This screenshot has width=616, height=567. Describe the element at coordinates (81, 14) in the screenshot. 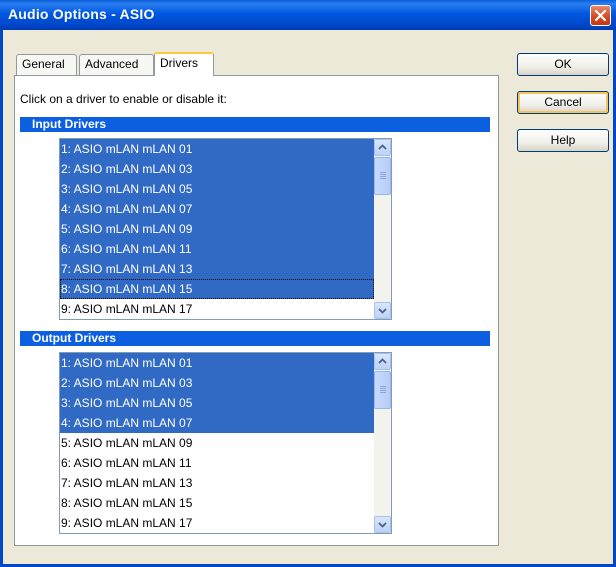

I see `window-title: Audio Options - ASIO` at that location.